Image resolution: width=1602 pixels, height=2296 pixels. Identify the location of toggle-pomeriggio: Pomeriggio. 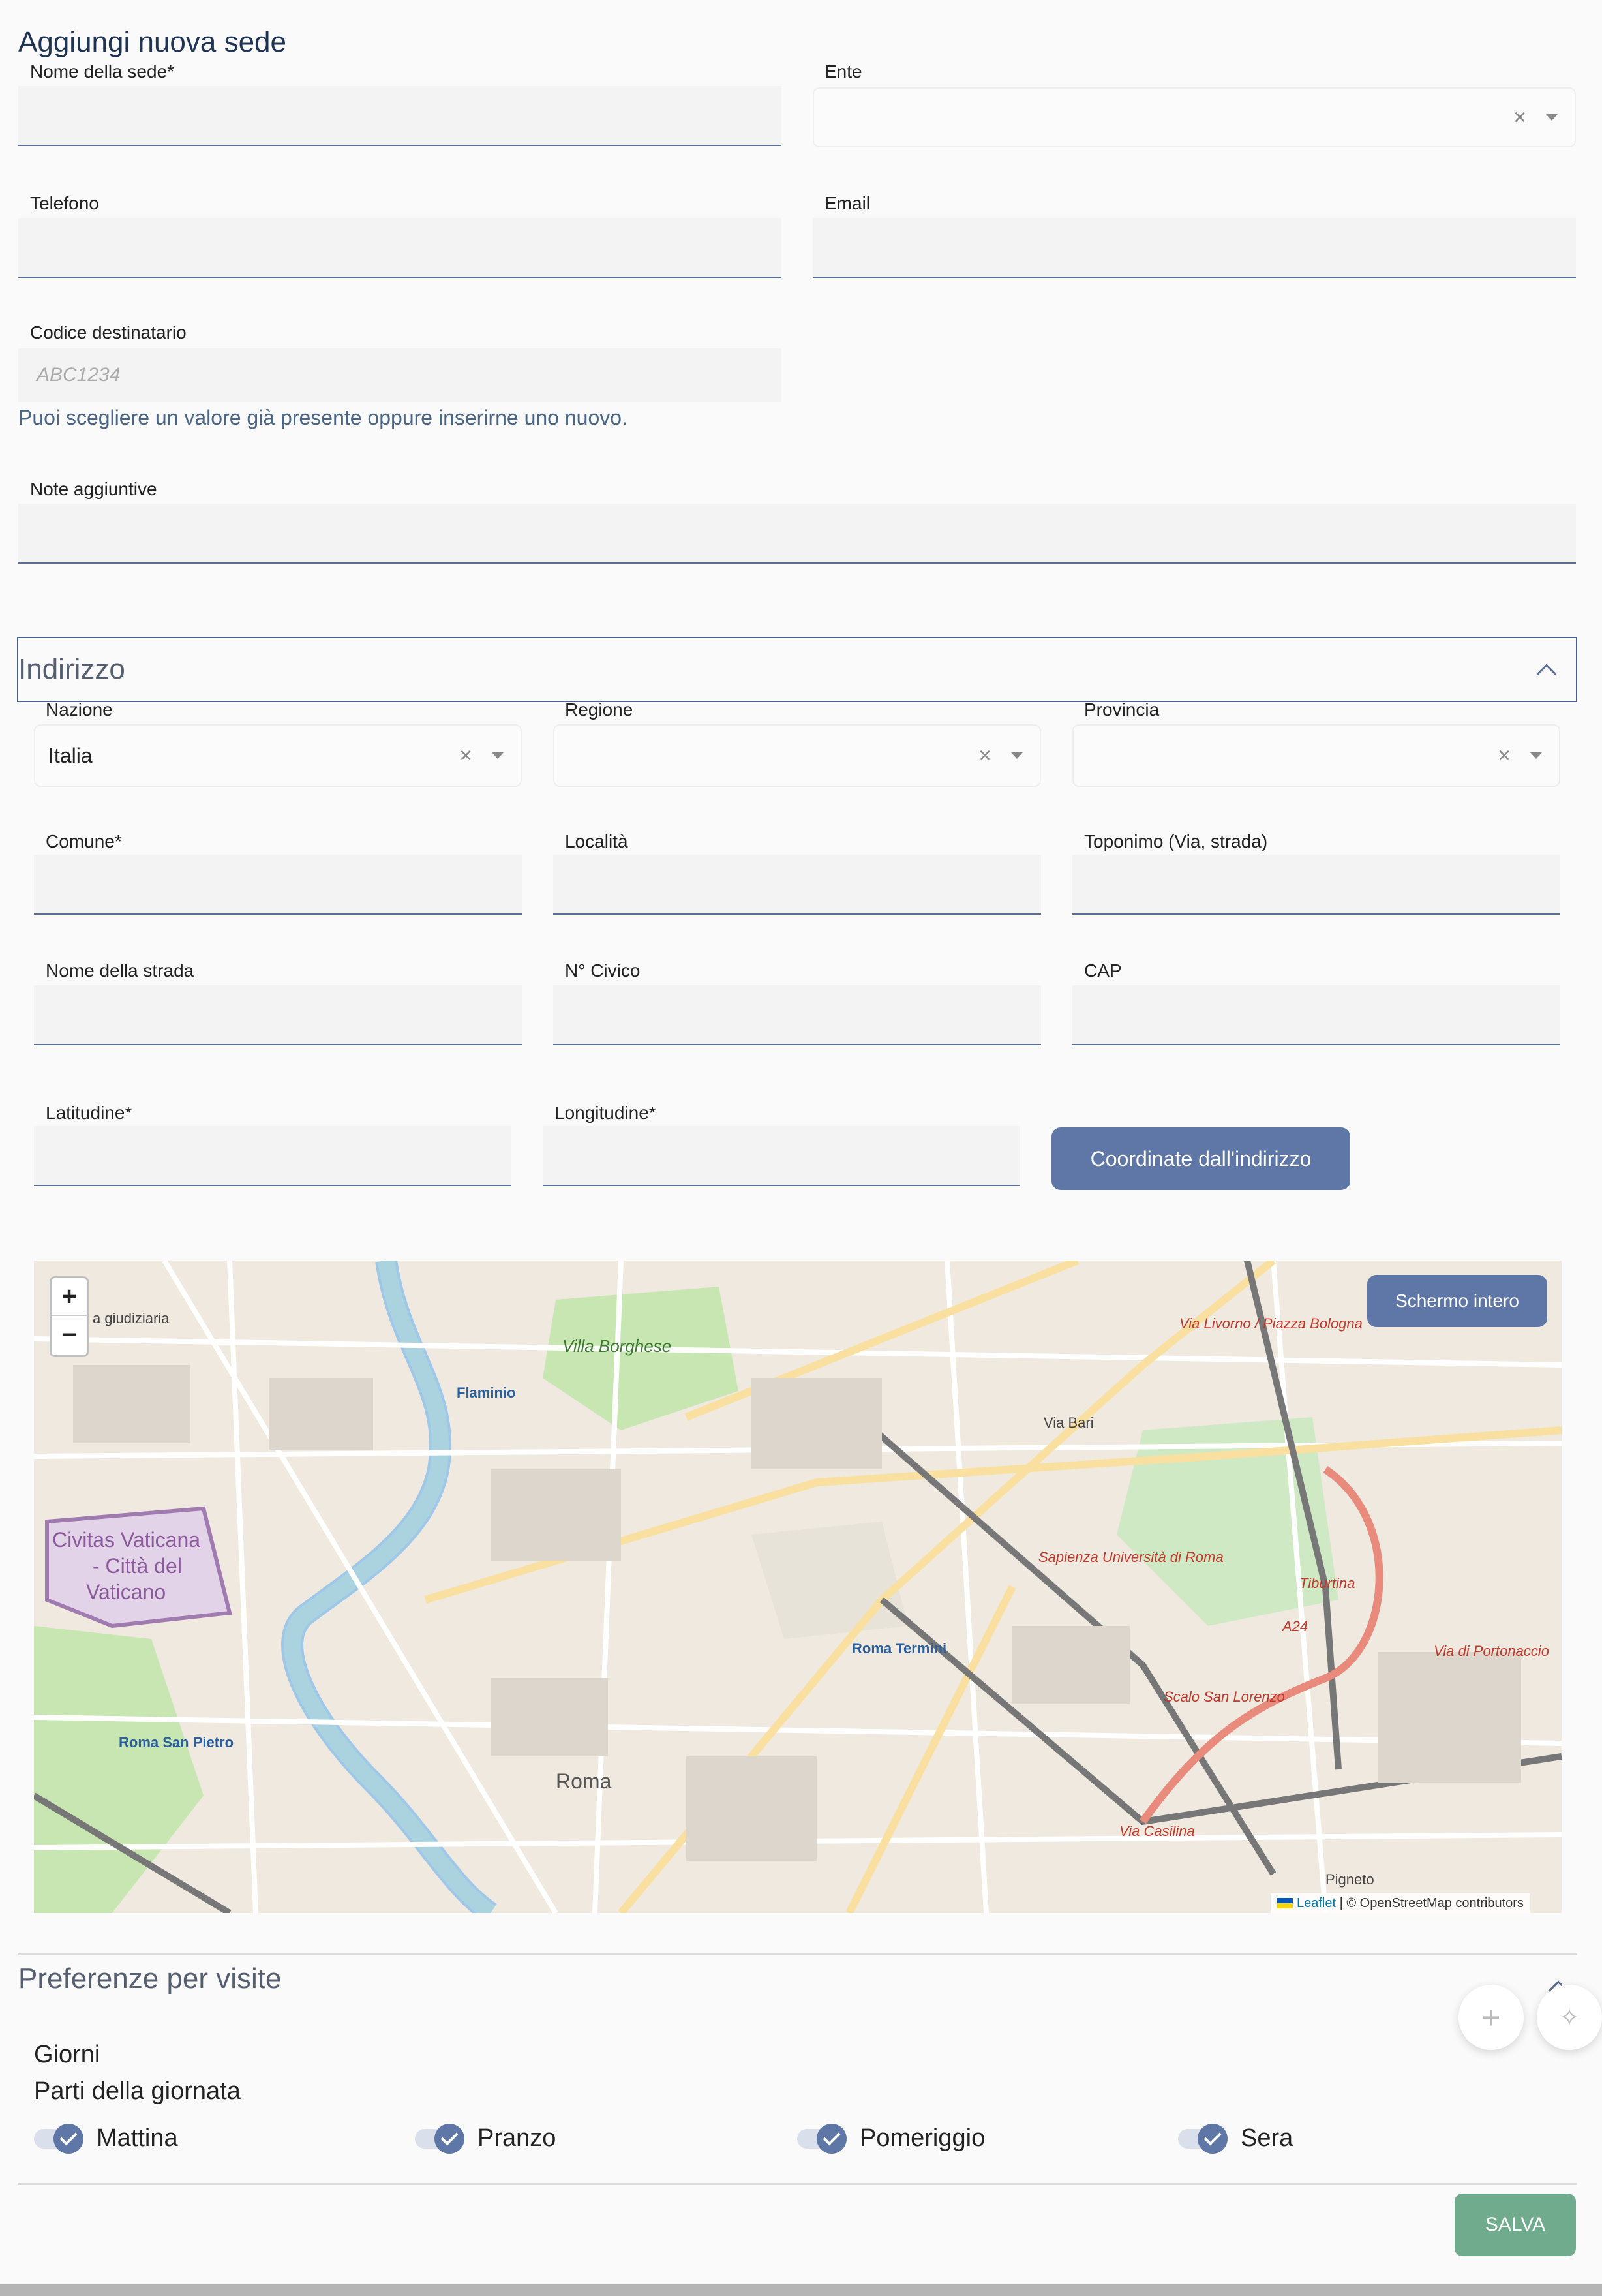
(891, 2138).